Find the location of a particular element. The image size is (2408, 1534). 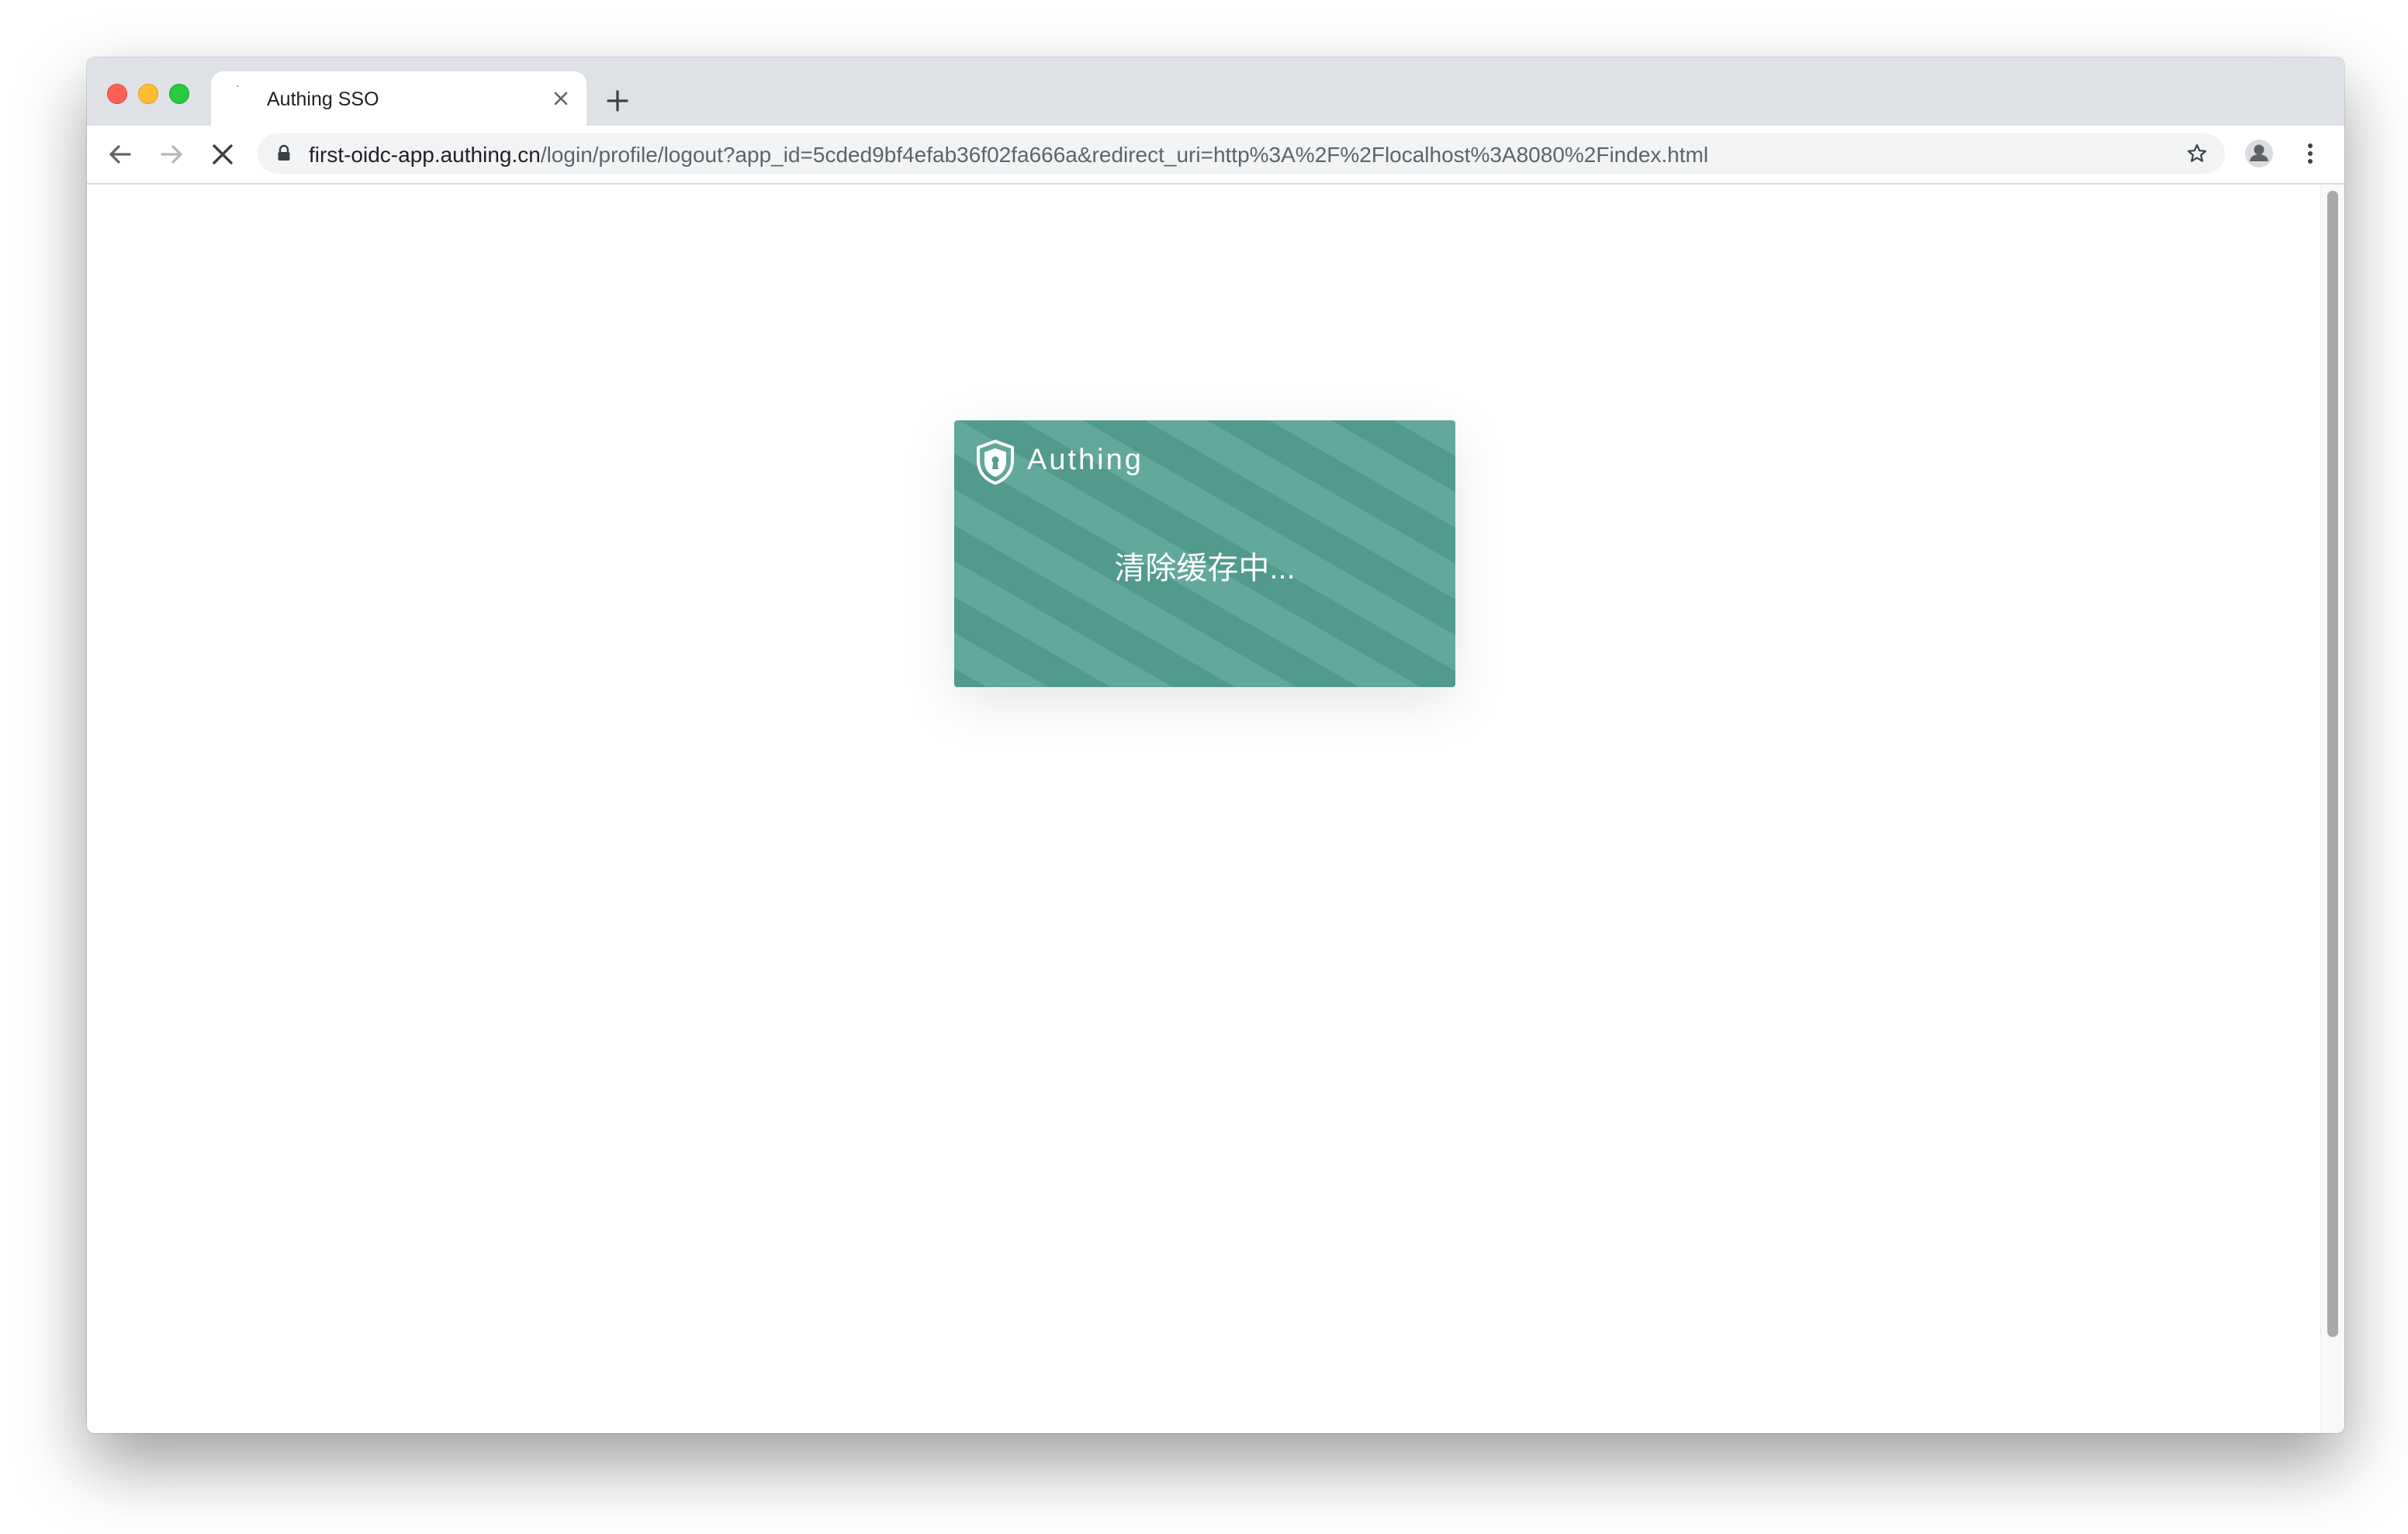

authing-logo-text: Authing is located at coordinates (1085, 460).